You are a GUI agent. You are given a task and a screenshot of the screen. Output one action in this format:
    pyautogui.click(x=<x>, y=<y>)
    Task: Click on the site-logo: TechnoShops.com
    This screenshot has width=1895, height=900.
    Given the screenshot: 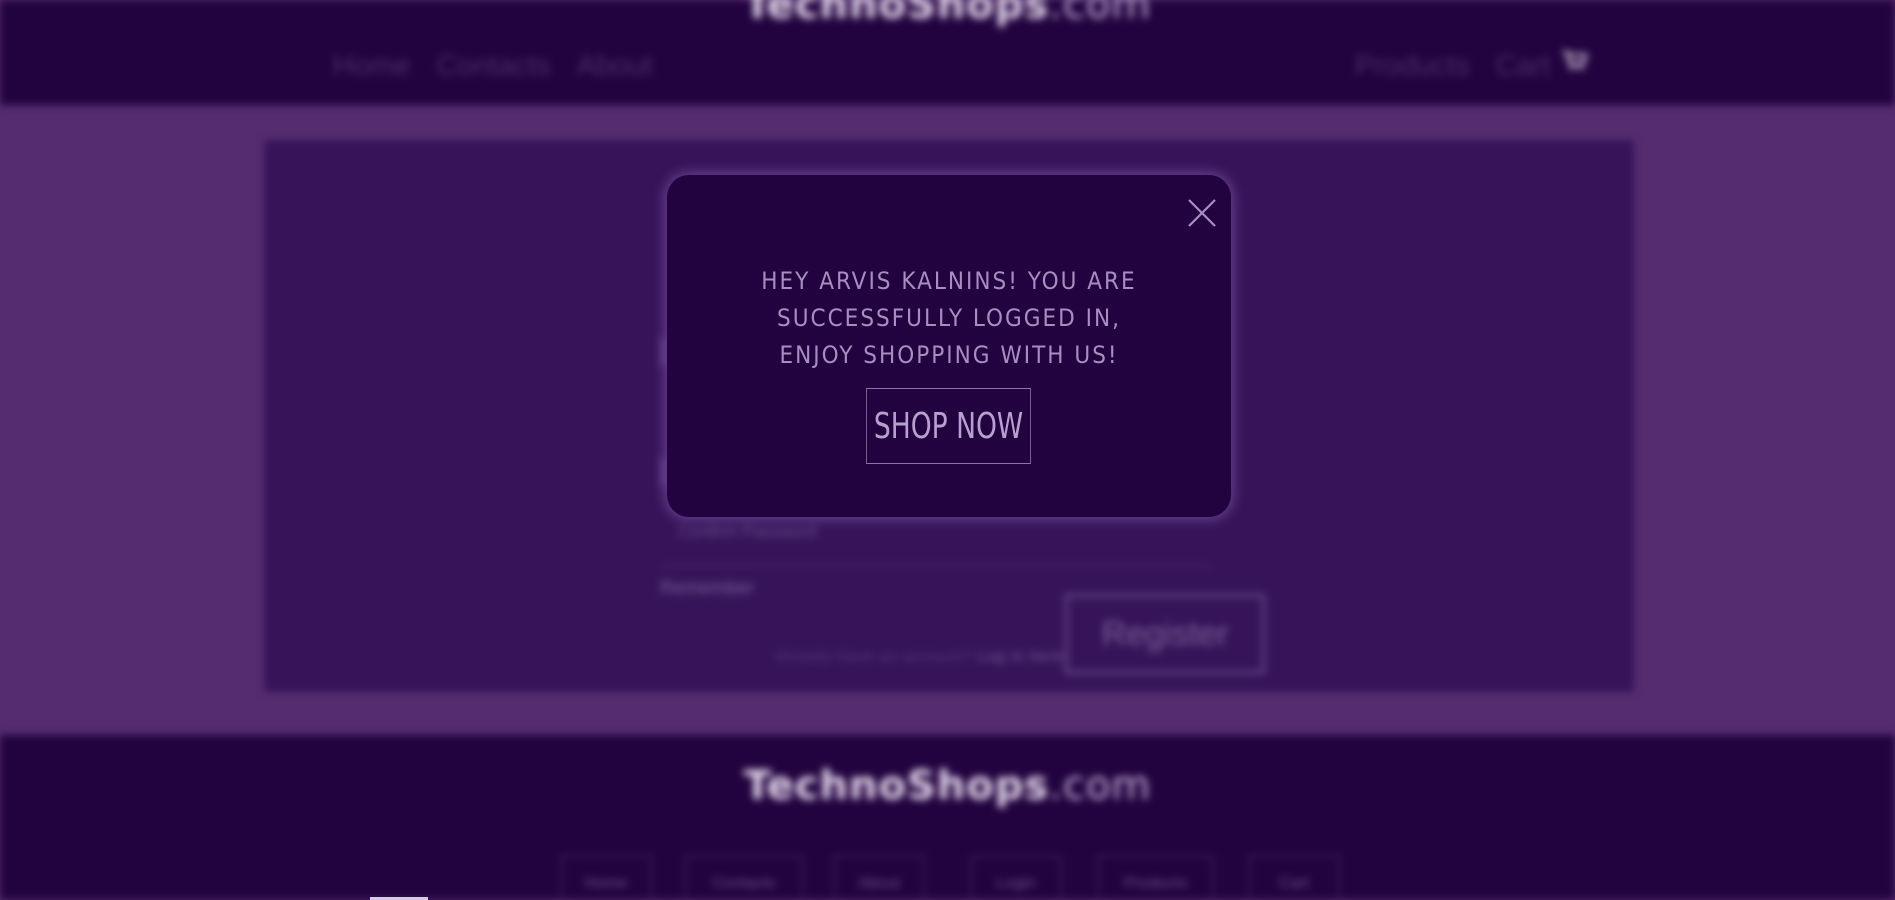 What is the action you would take?
    pyautogui.click(x=947, y=14)
    